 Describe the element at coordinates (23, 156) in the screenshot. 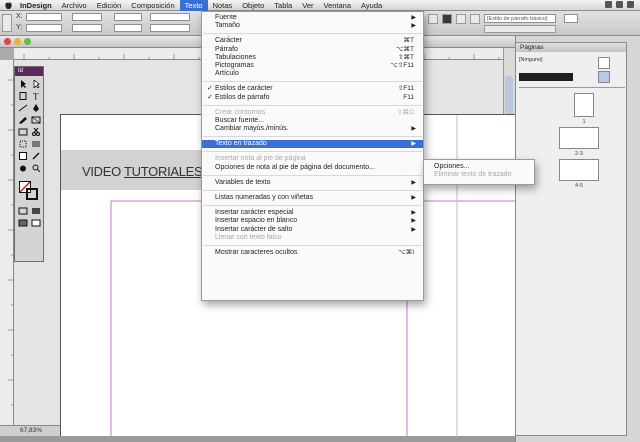

I see `note-tool-icon` at that location.